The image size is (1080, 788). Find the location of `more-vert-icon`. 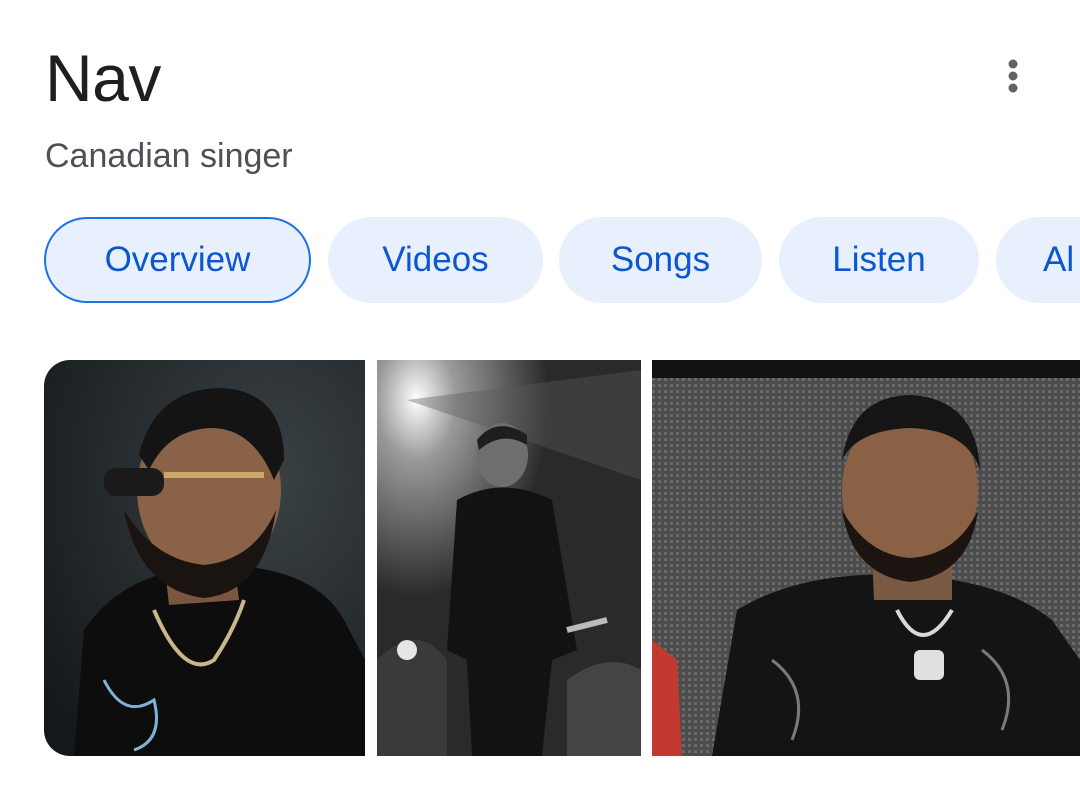

more-vert-icon is located at coordinates (1013, 76).